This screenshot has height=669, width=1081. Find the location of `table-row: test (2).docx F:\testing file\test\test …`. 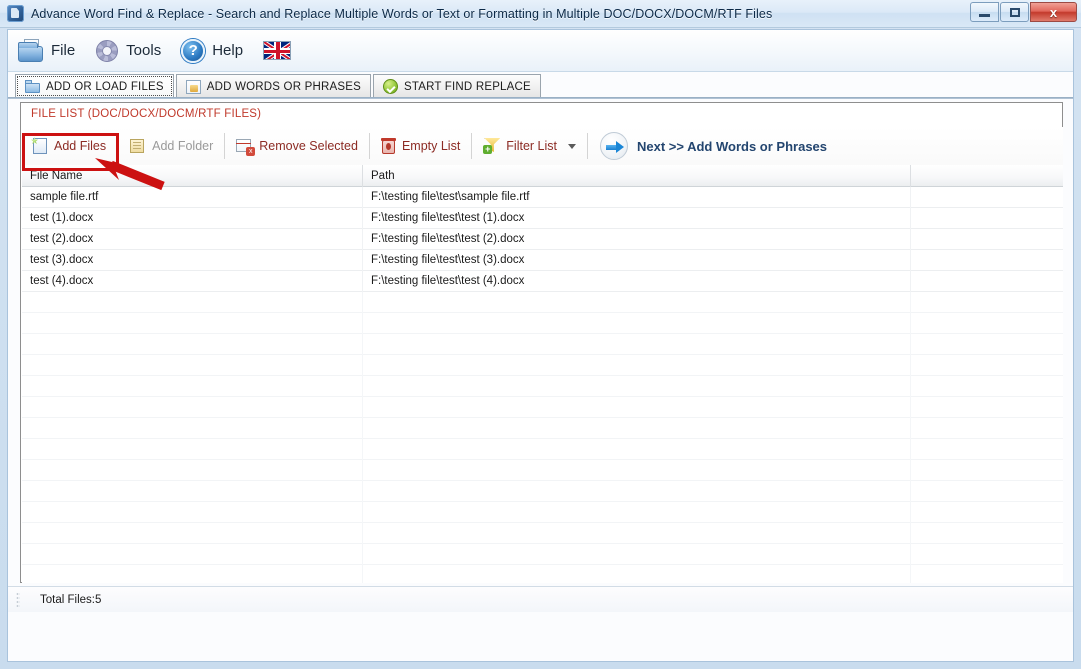

table-row: test (2).docx F:\testing file\test\test … is located at coordinates (542, 239).